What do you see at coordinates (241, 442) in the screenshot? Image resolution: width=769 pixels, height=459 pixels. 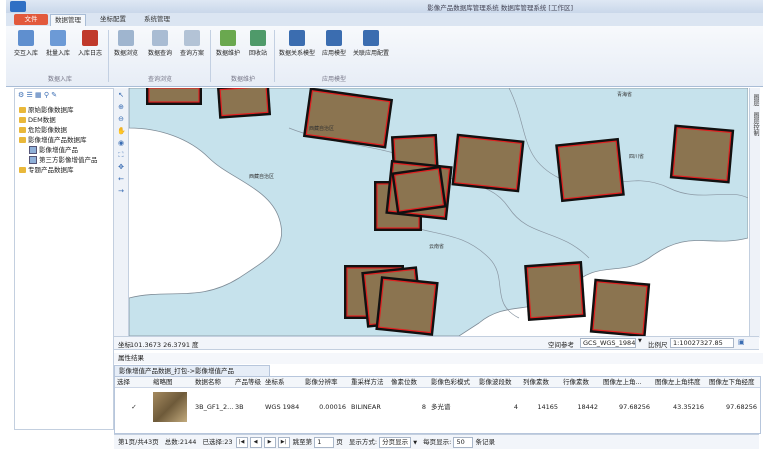 I see `first-page-button: |◀` at bounding box center [241, 442].